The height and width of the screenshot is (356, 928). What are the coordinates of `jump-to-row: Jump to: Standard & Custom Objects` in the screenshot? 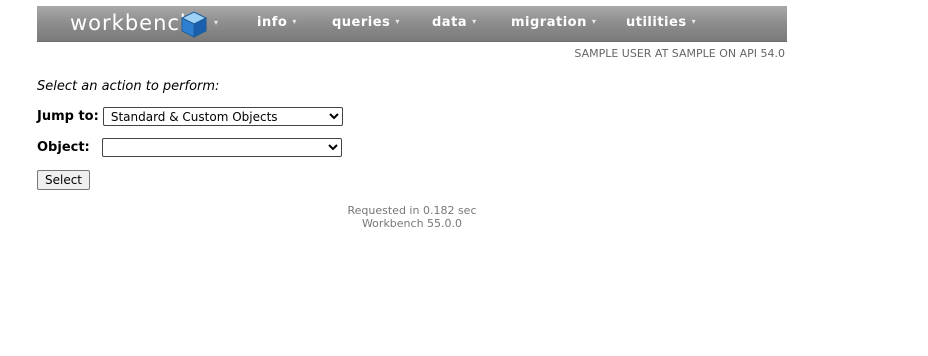 It's located at (190, 116).